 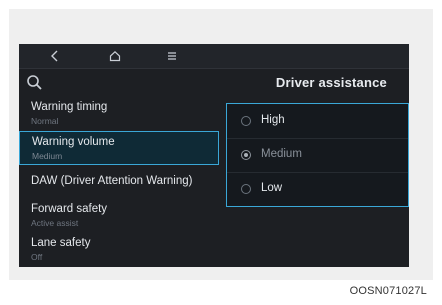 What do you see at coordinates (45, 121) in the screenshot?
I see `menu-item-value: Normal` at bounding box center [45, 121].